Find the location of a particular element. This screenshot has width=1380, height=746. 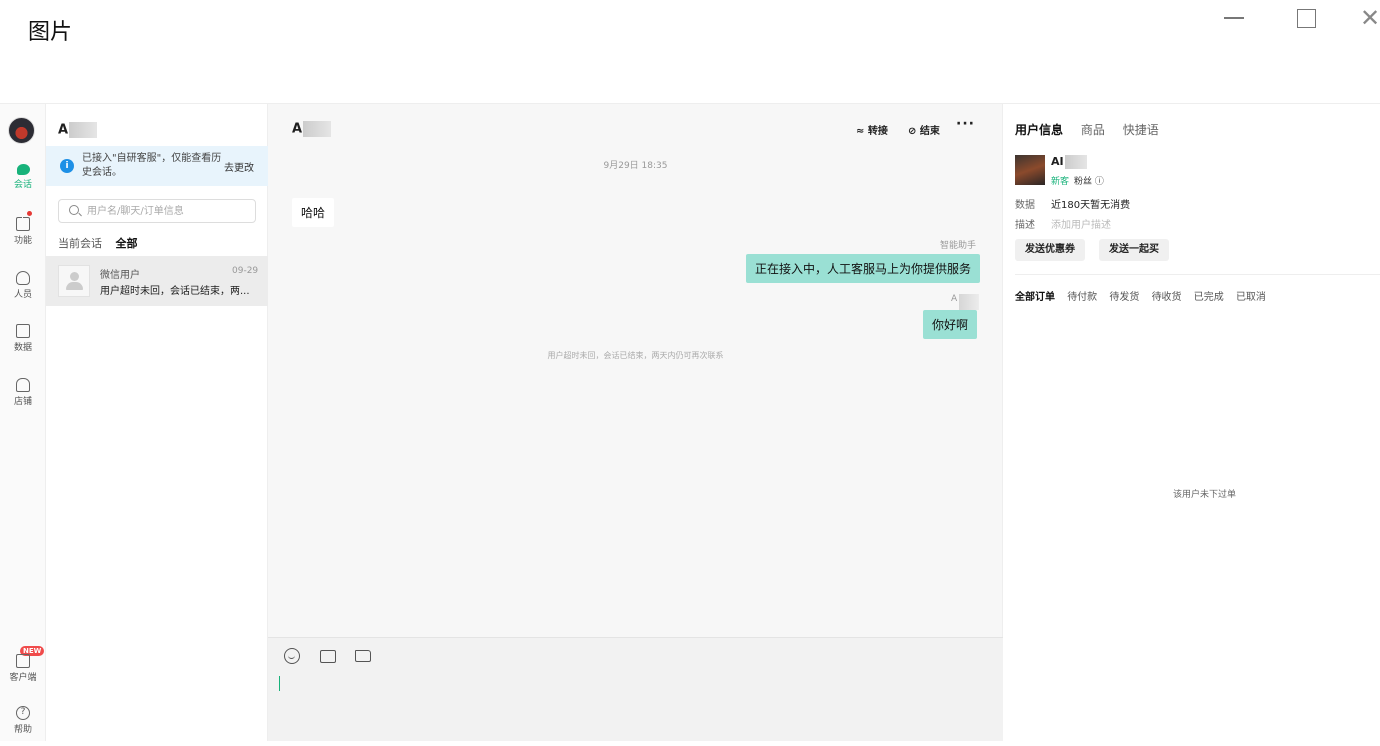

grid-icon is located at coordinates (23, 223).